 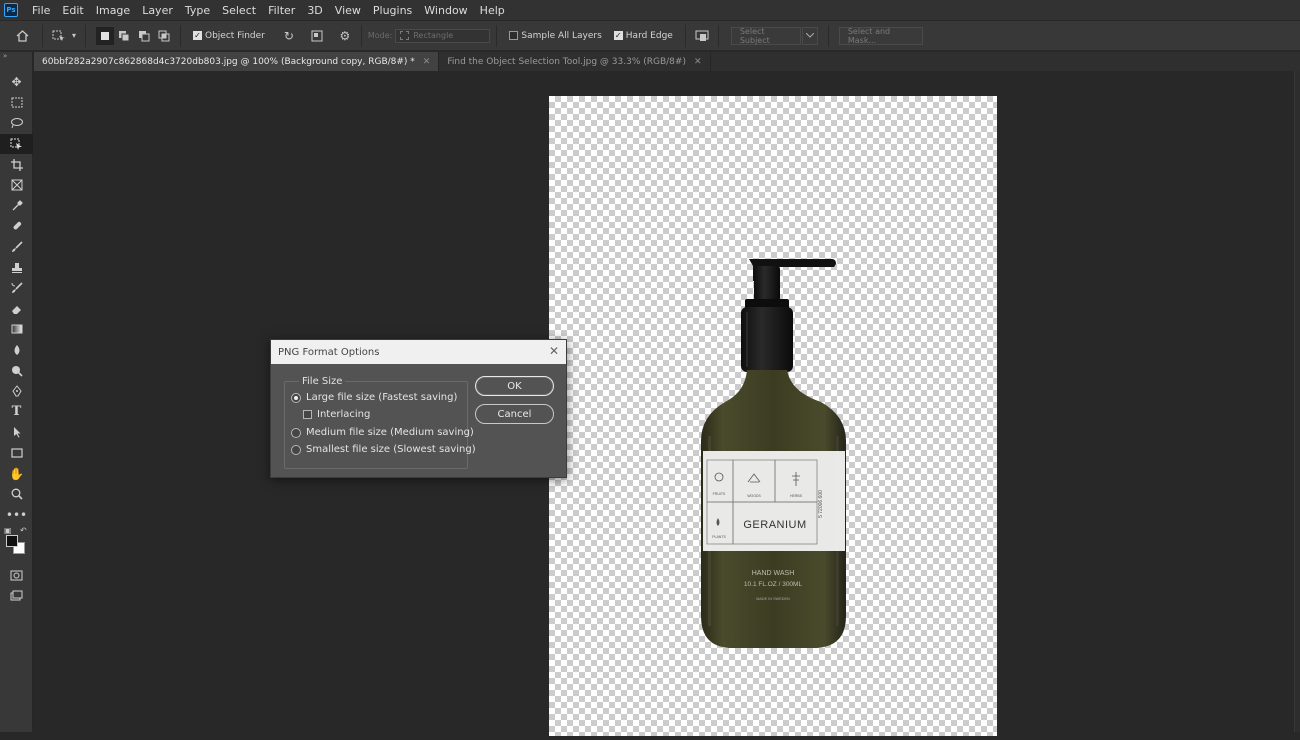 What do you see at coordinates (289, 36) in the screenshot?
I see `refresh-icon: ↻` at bounding box center [289, 36].